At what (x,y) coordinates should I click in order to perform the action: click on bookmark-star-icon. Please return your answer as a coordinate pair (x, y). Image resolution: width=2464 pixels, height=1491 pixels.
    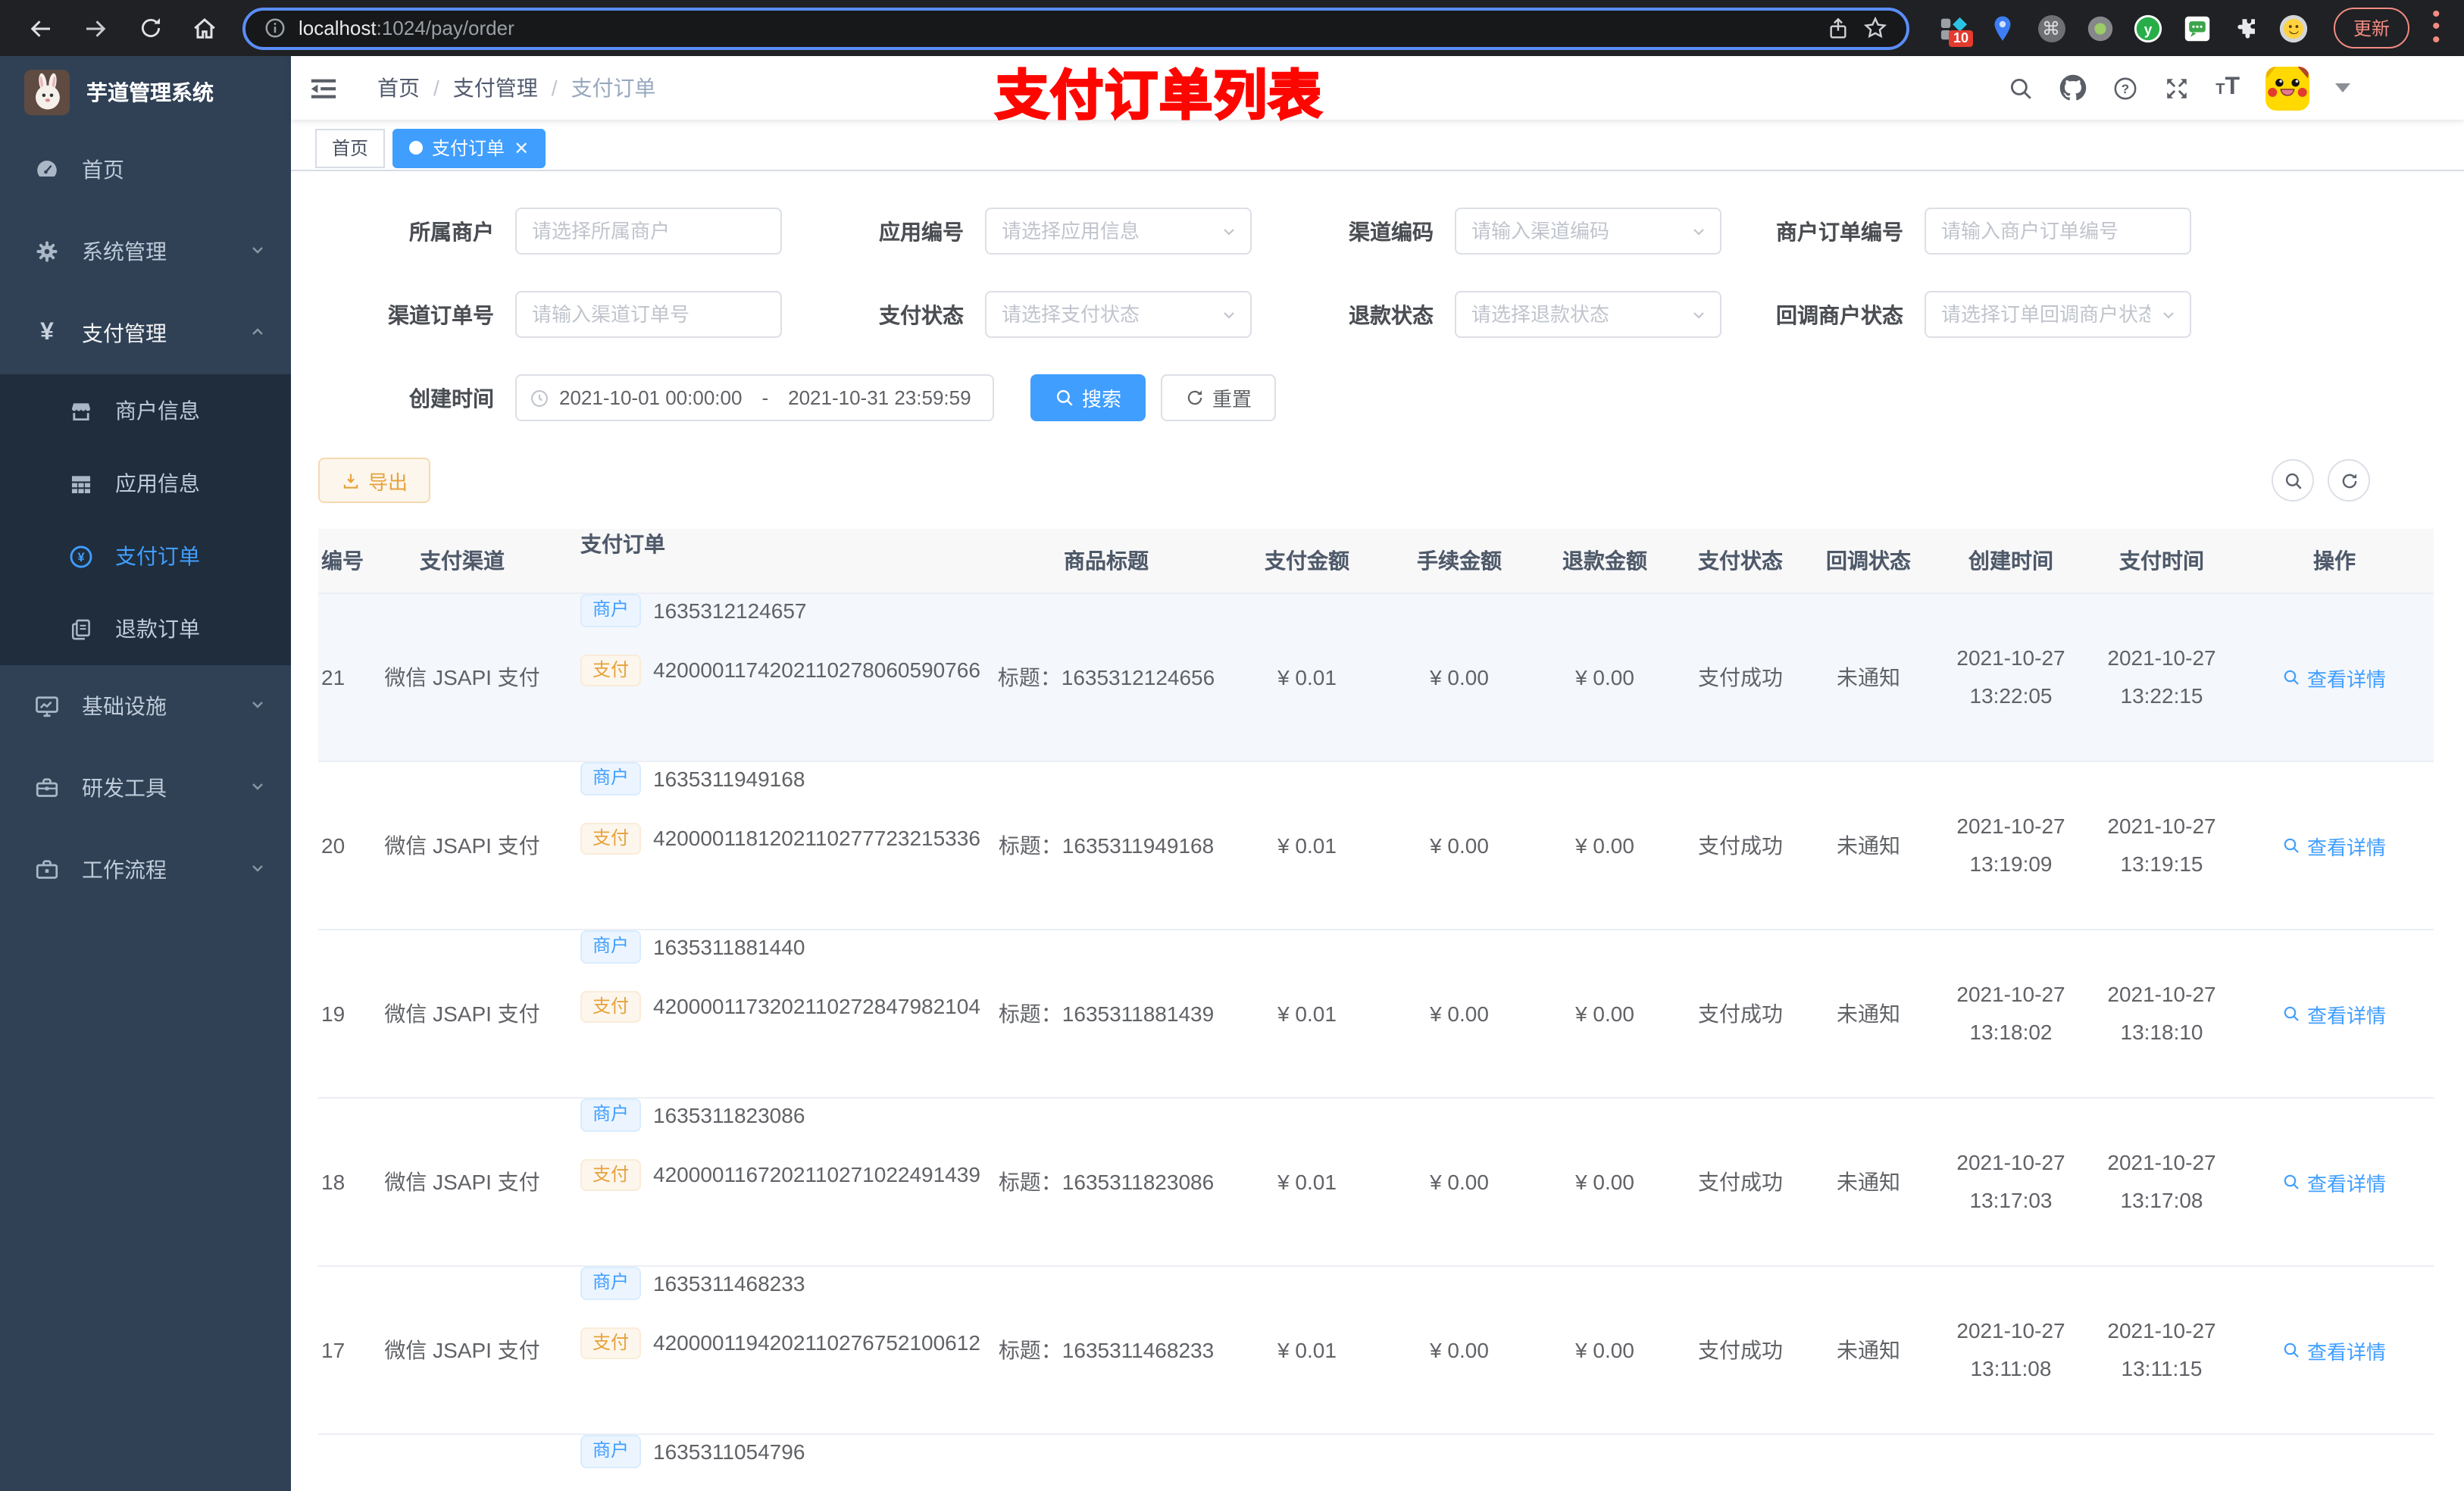
    Looking at the image, I should click on (1875, 28).